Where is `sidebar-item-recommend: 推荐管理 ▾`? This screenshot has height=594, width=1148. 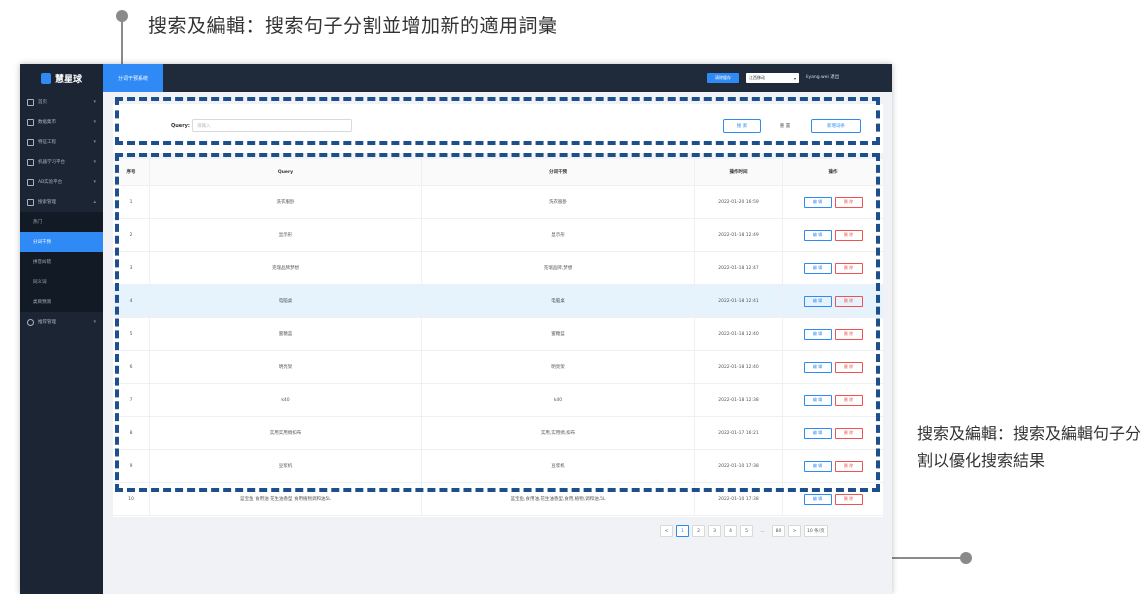
sidebar-item-recommend: 推荐管理 ▾ is located at coordinates (61, 322).